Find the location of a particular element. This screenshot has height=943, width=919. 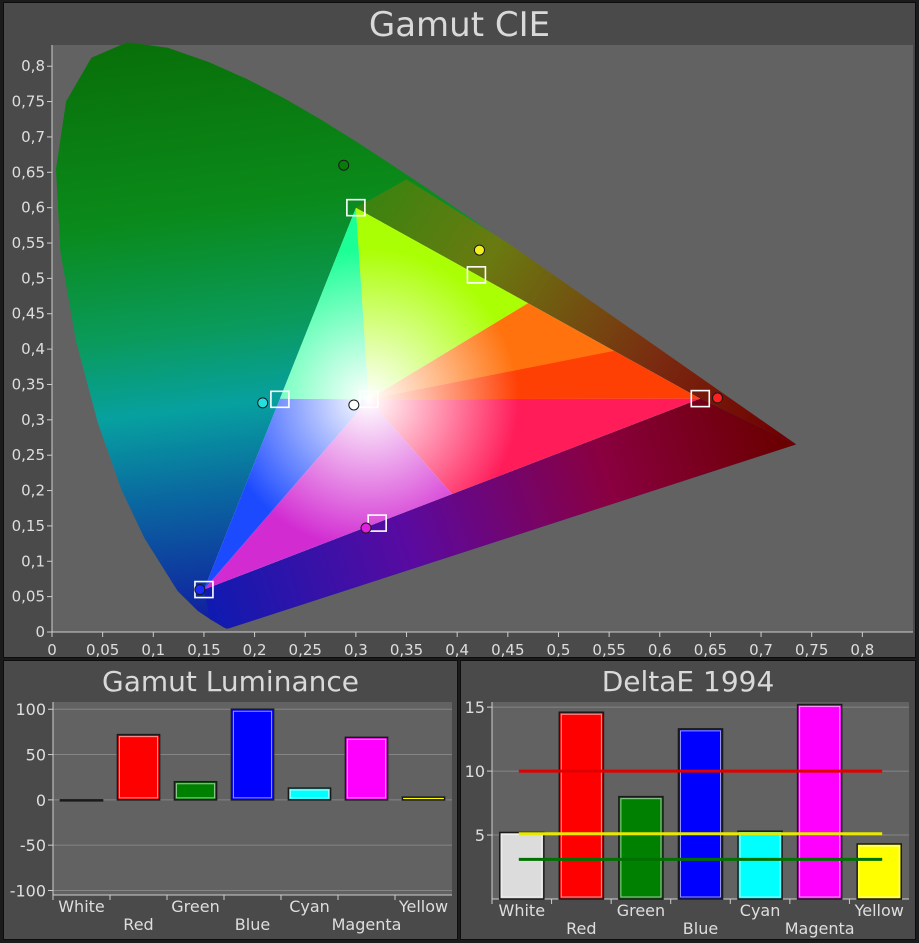

luminance-y-tick-label: 100 is located at coordinates (30, 709).